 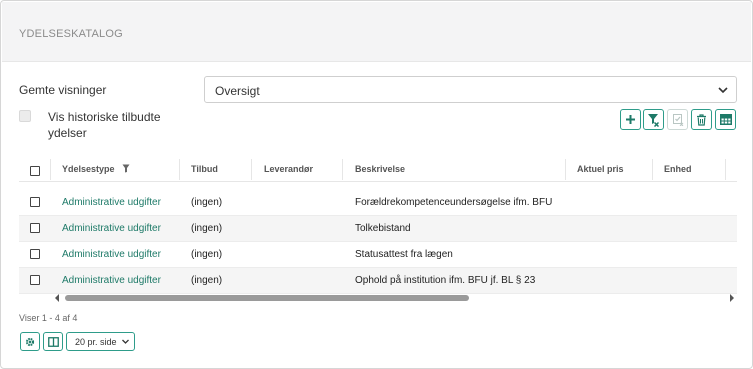 I want to click on column-header-supplier: Leverandør, so click(x=288, y=169).